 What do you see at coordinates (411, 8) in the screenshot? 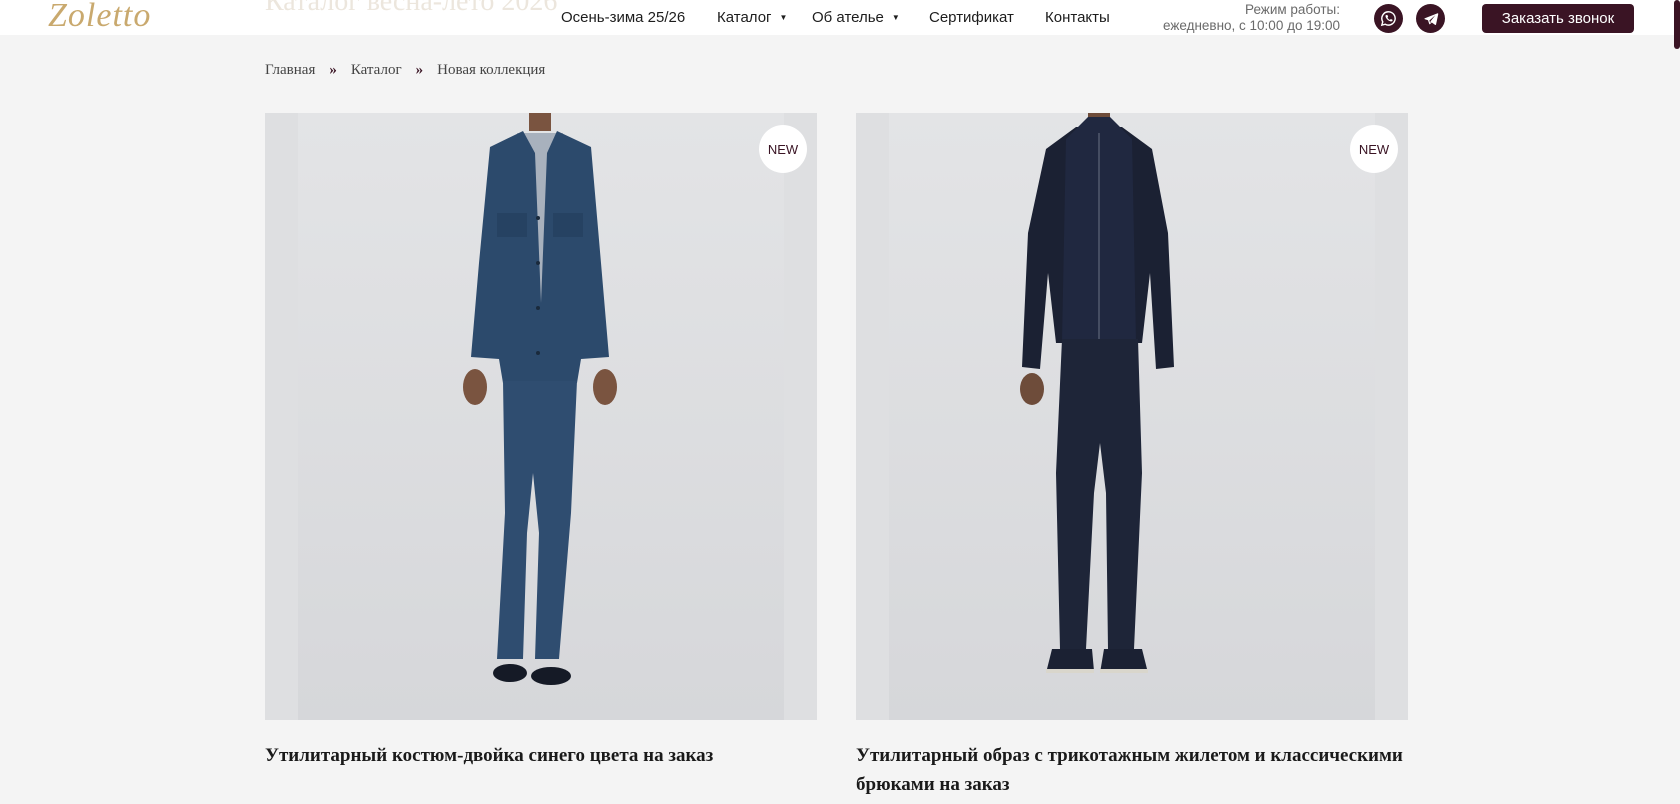
I see `page-heading-behind-header: Каталог весна-лето 2026` at bounding box center [411, 8].